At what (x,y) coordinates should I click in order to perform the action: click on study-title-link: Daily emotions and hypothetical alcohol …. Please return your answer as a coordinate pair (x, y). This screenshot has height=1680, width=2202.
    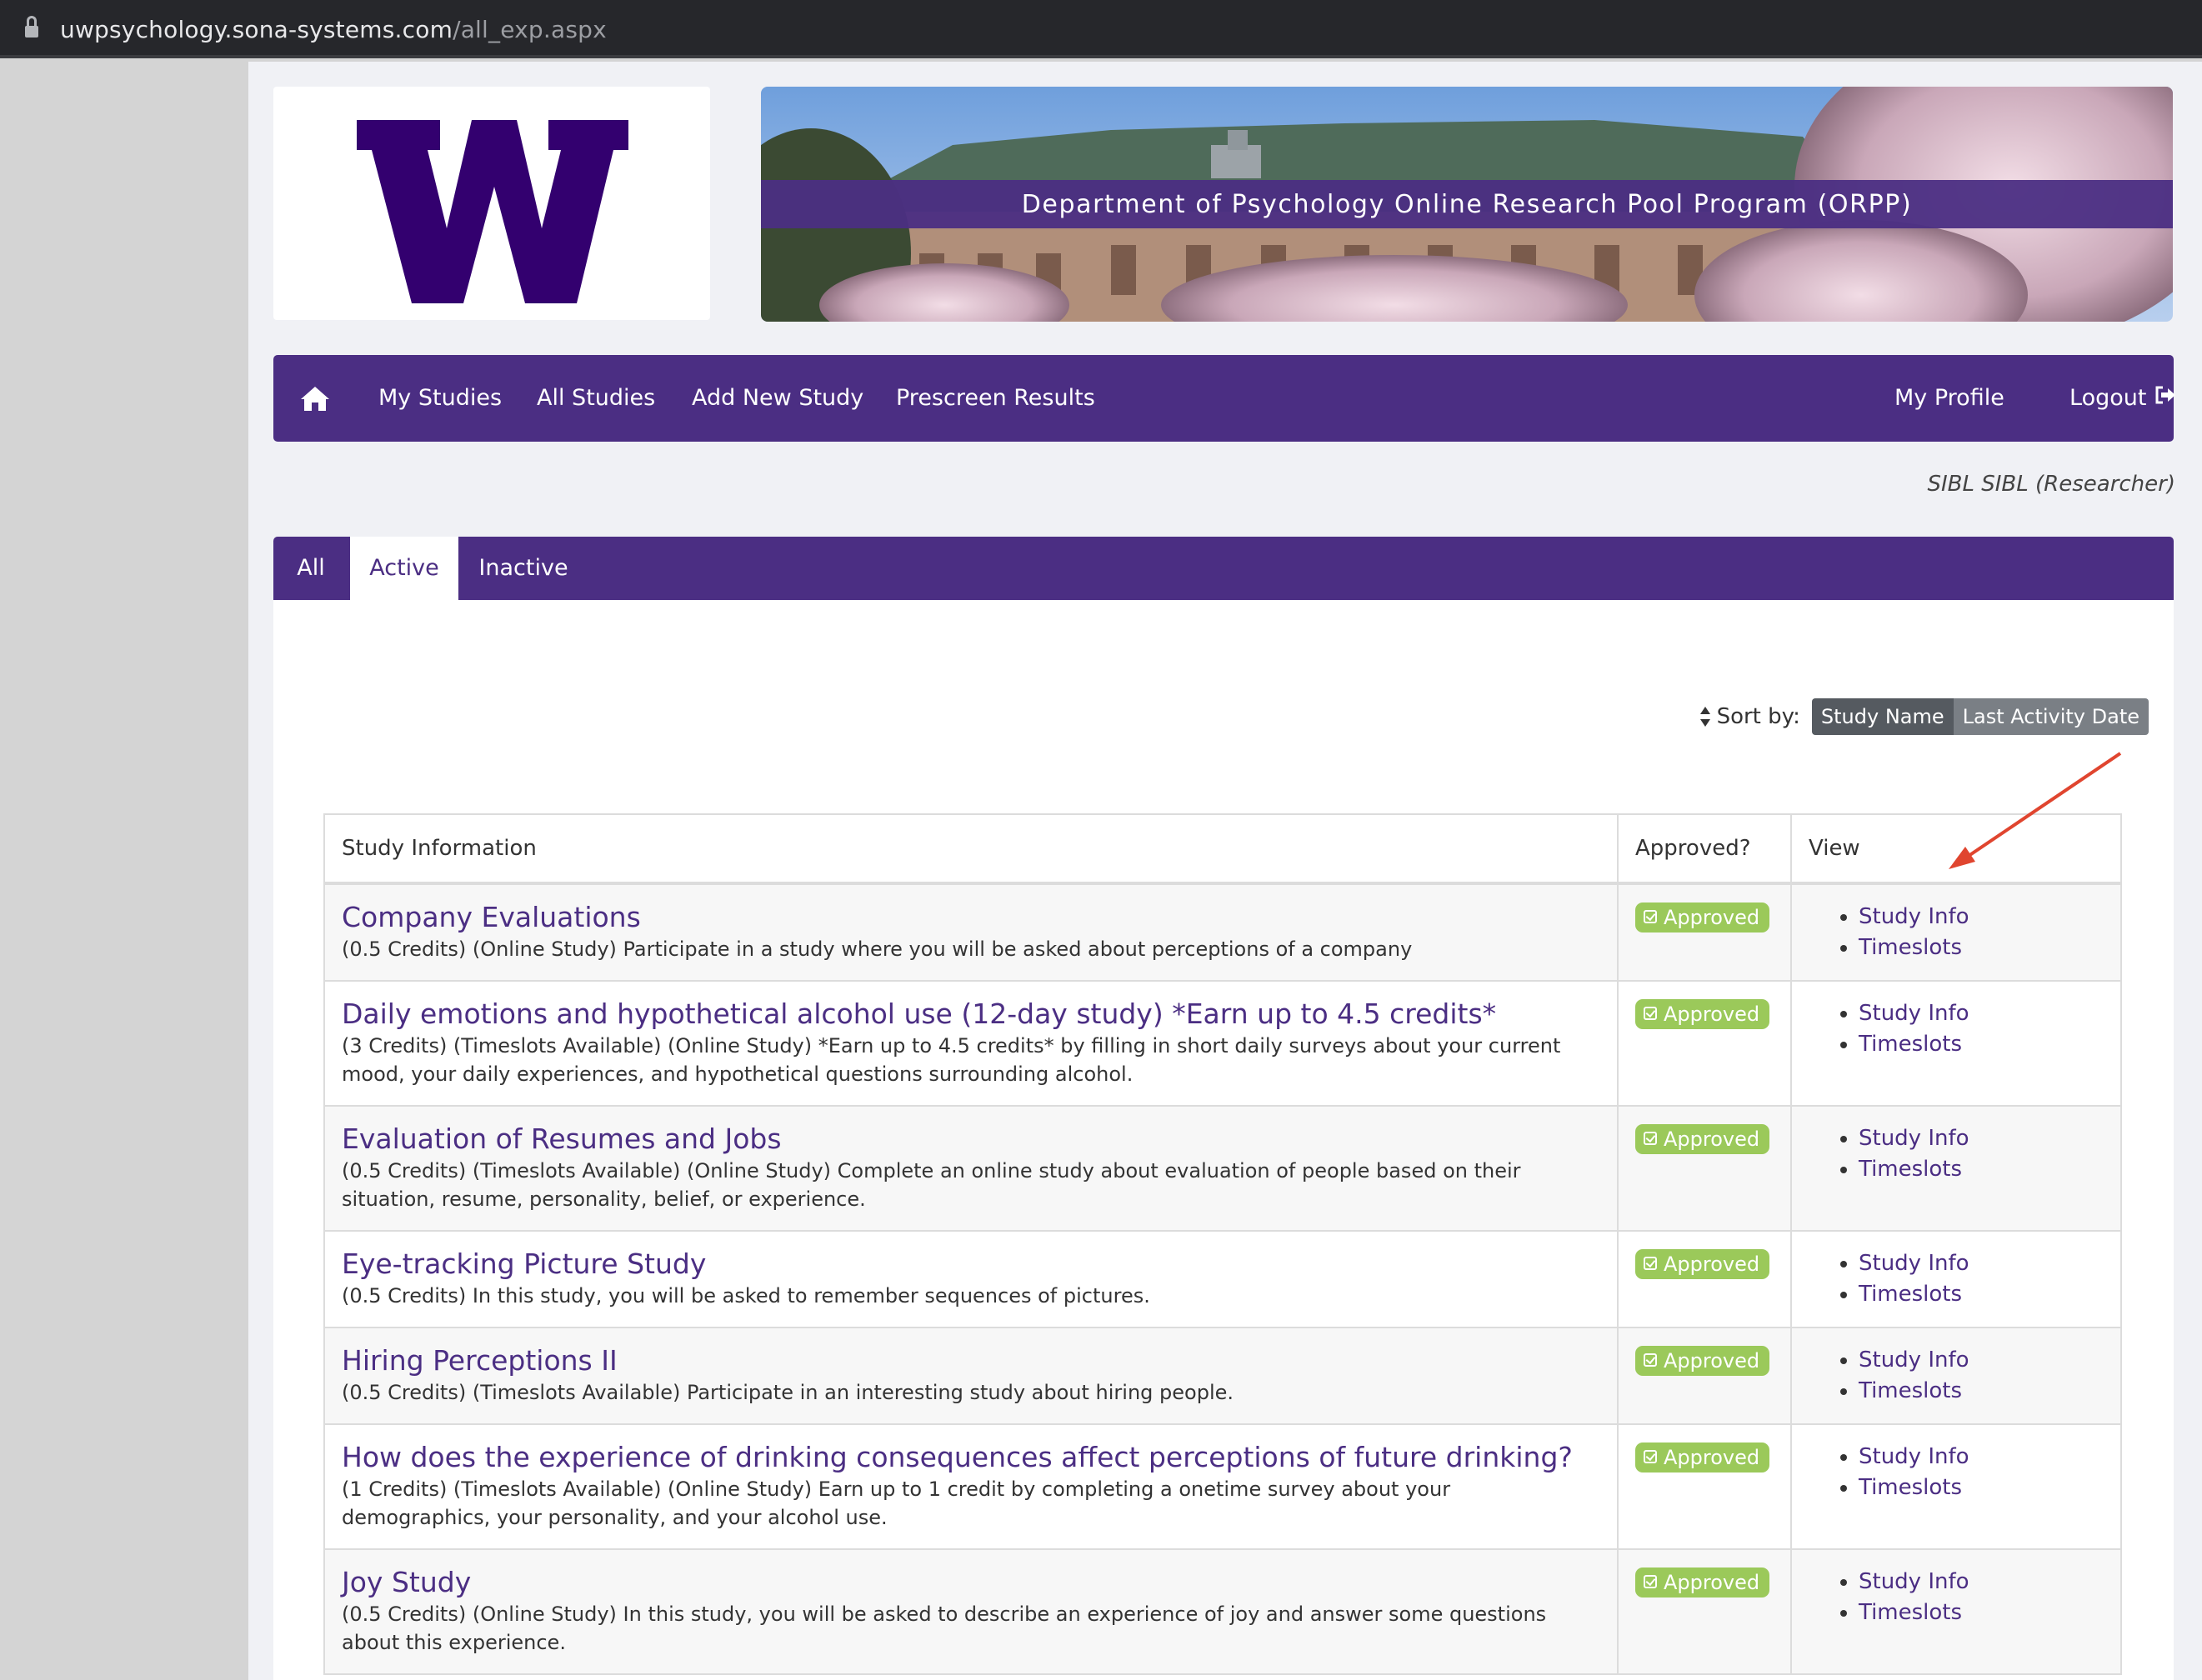
    Looking at the image, I should click on (919, 1014).